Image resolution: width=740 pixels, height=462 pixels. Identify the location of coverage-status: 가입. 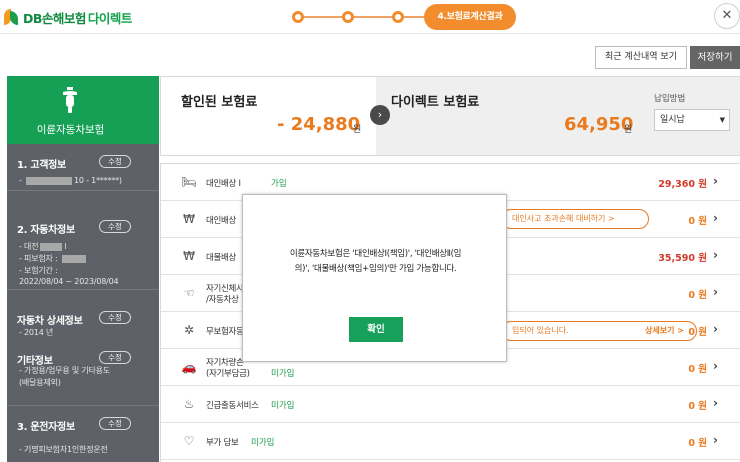
(279, 184).